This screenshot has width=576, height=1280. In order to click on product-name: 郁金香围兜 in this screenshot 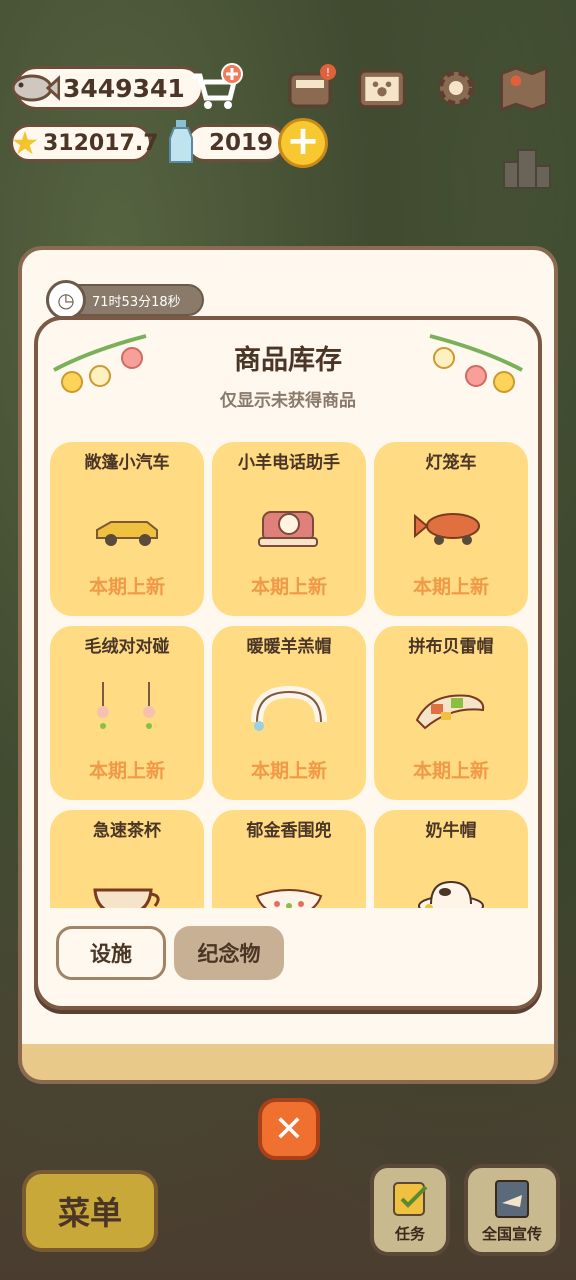, I will do `click(289, 831)`.